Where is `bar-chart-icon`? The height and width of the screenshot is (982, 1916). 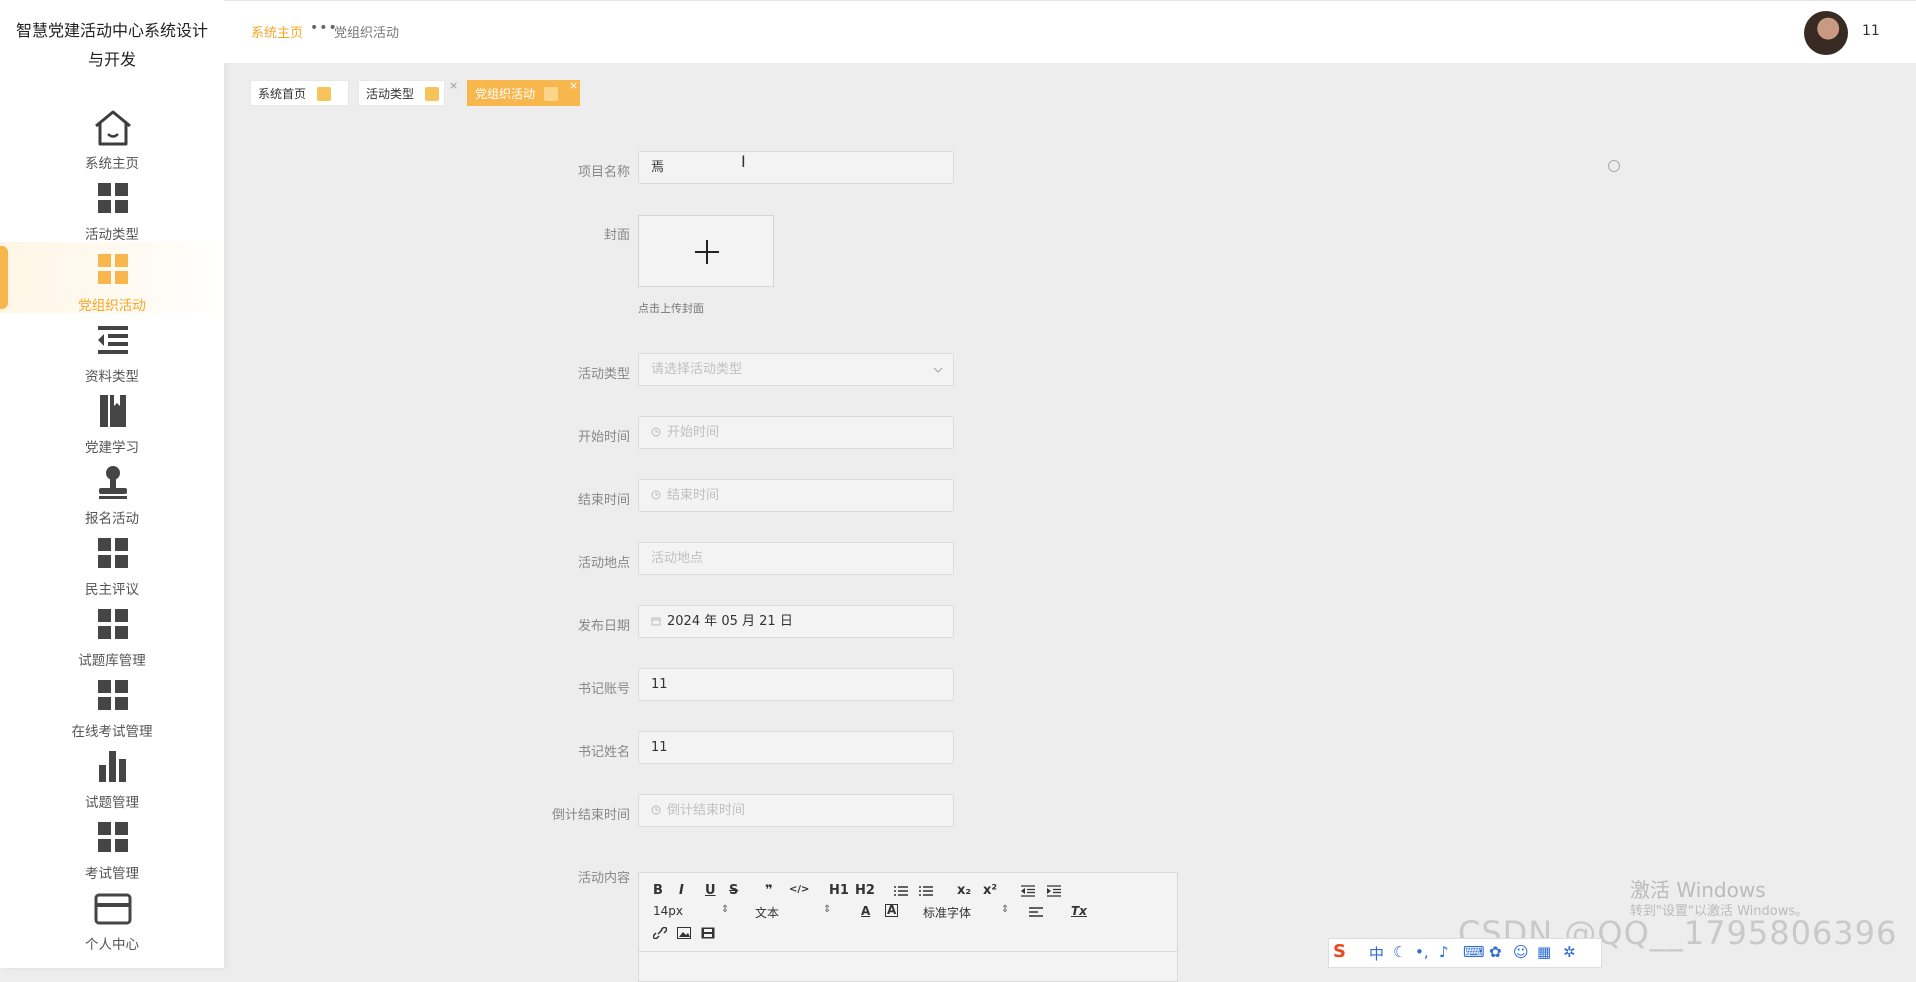 bar-chart-icon is located at coordinates (112, 766).